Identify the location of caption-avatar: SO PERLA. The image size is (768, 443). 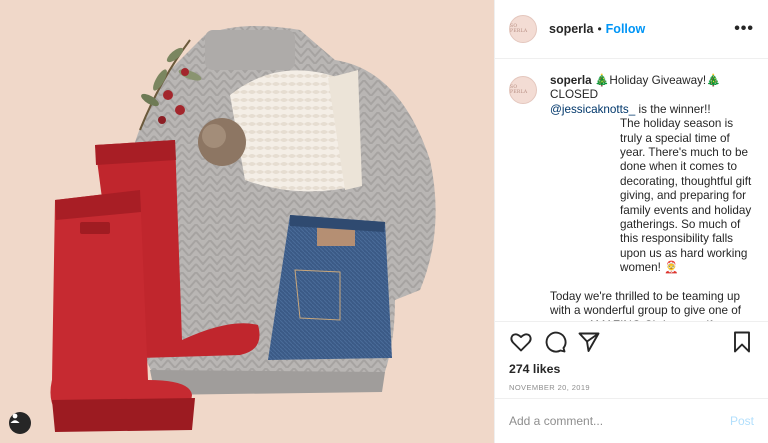
(523, 90).